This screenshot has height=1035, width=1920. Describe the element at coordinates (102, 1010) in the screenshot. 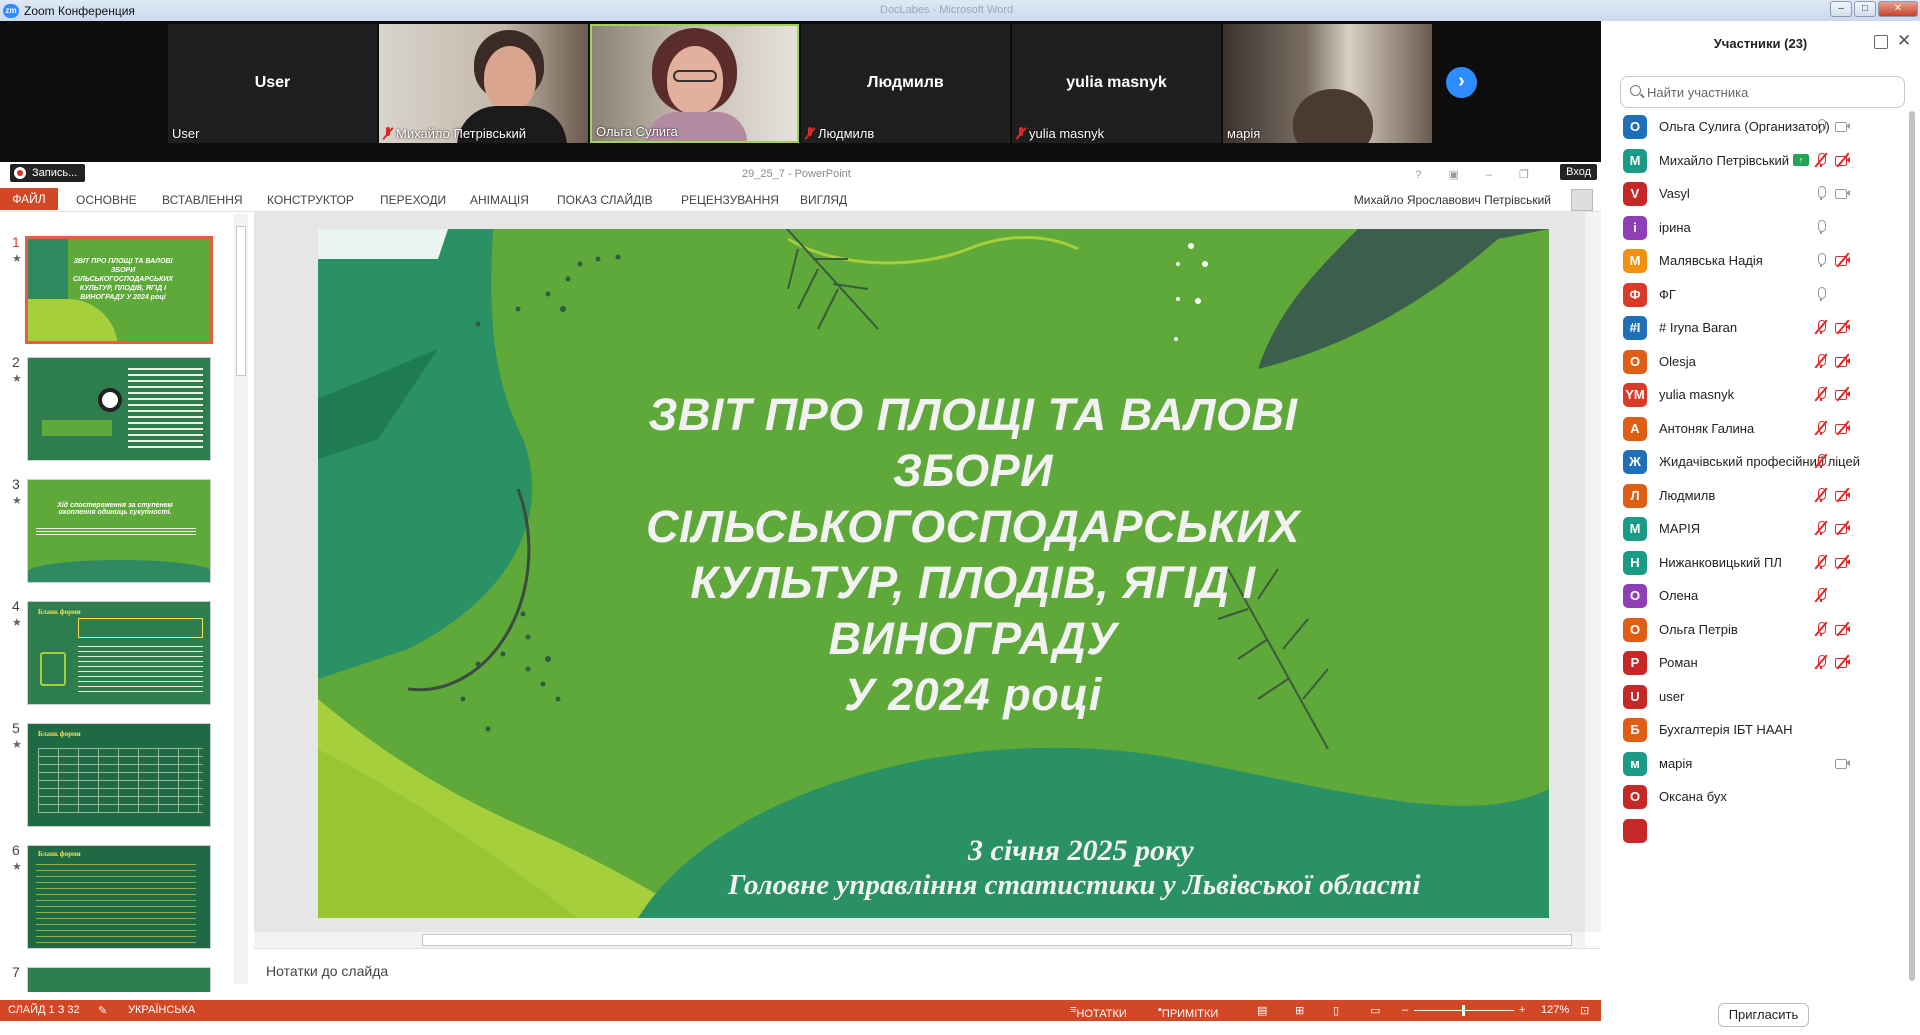

I see `spellcheck-icon: ✎` at that location.